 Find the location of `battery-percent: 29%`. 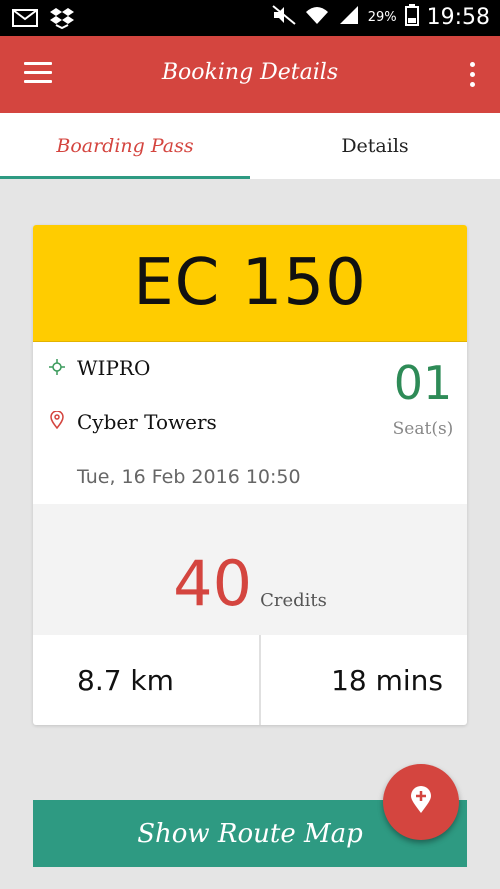

battery-percent: 29% is located at coordinates (382, 17).